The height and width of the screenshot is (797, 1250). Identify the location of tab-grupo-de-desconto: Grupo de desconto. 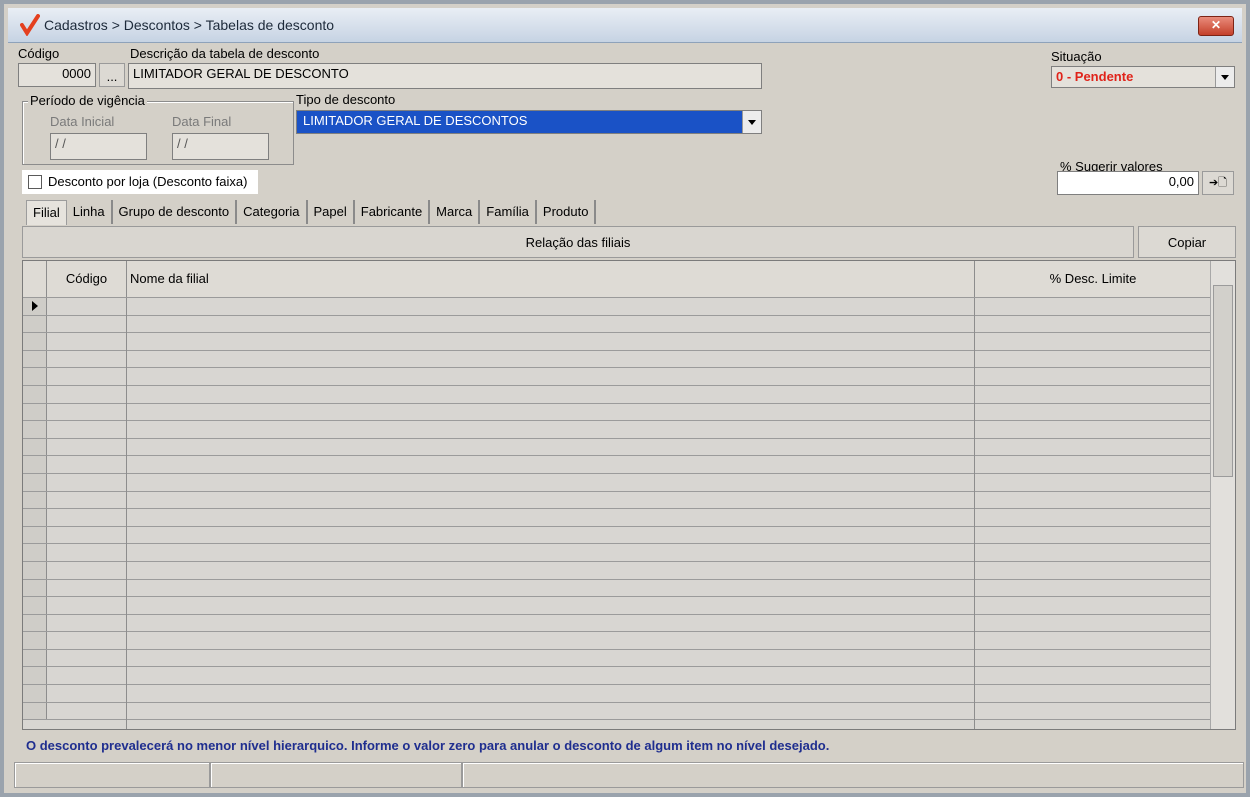
(175, 212).